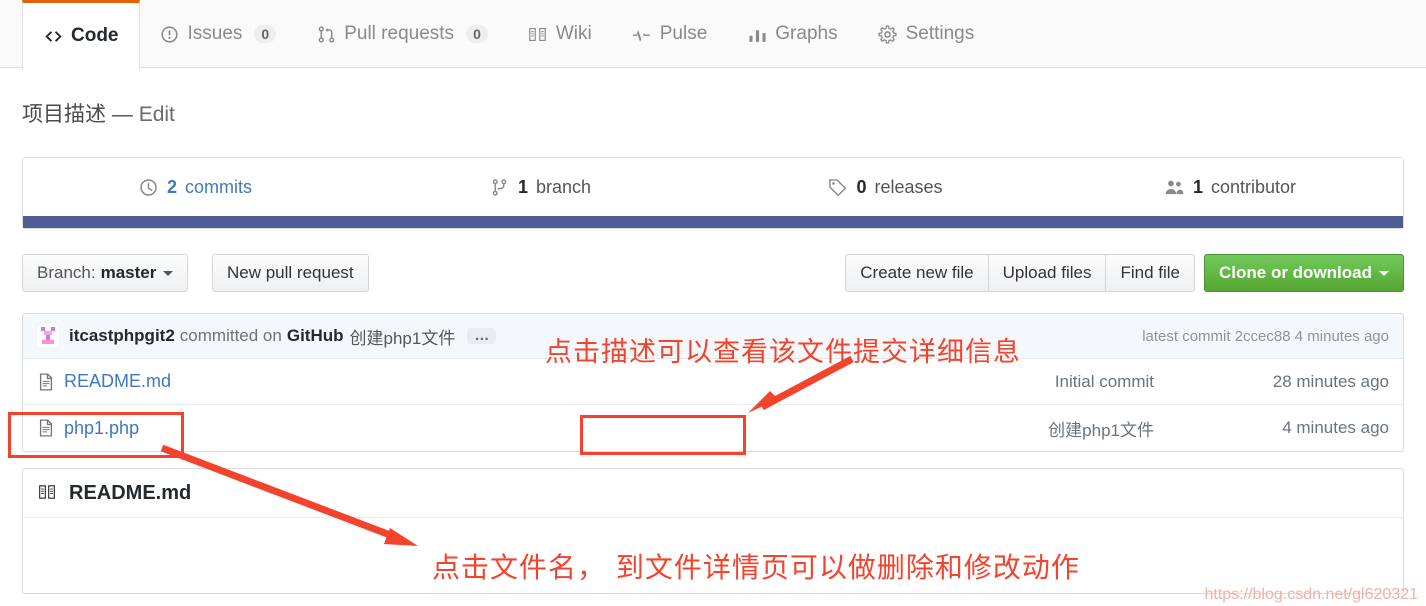 This screenshot has height=606, width=1426. Describe the element at coordinates (128, 272) in the screenshot. I see `branch-name-label: master` at that location.